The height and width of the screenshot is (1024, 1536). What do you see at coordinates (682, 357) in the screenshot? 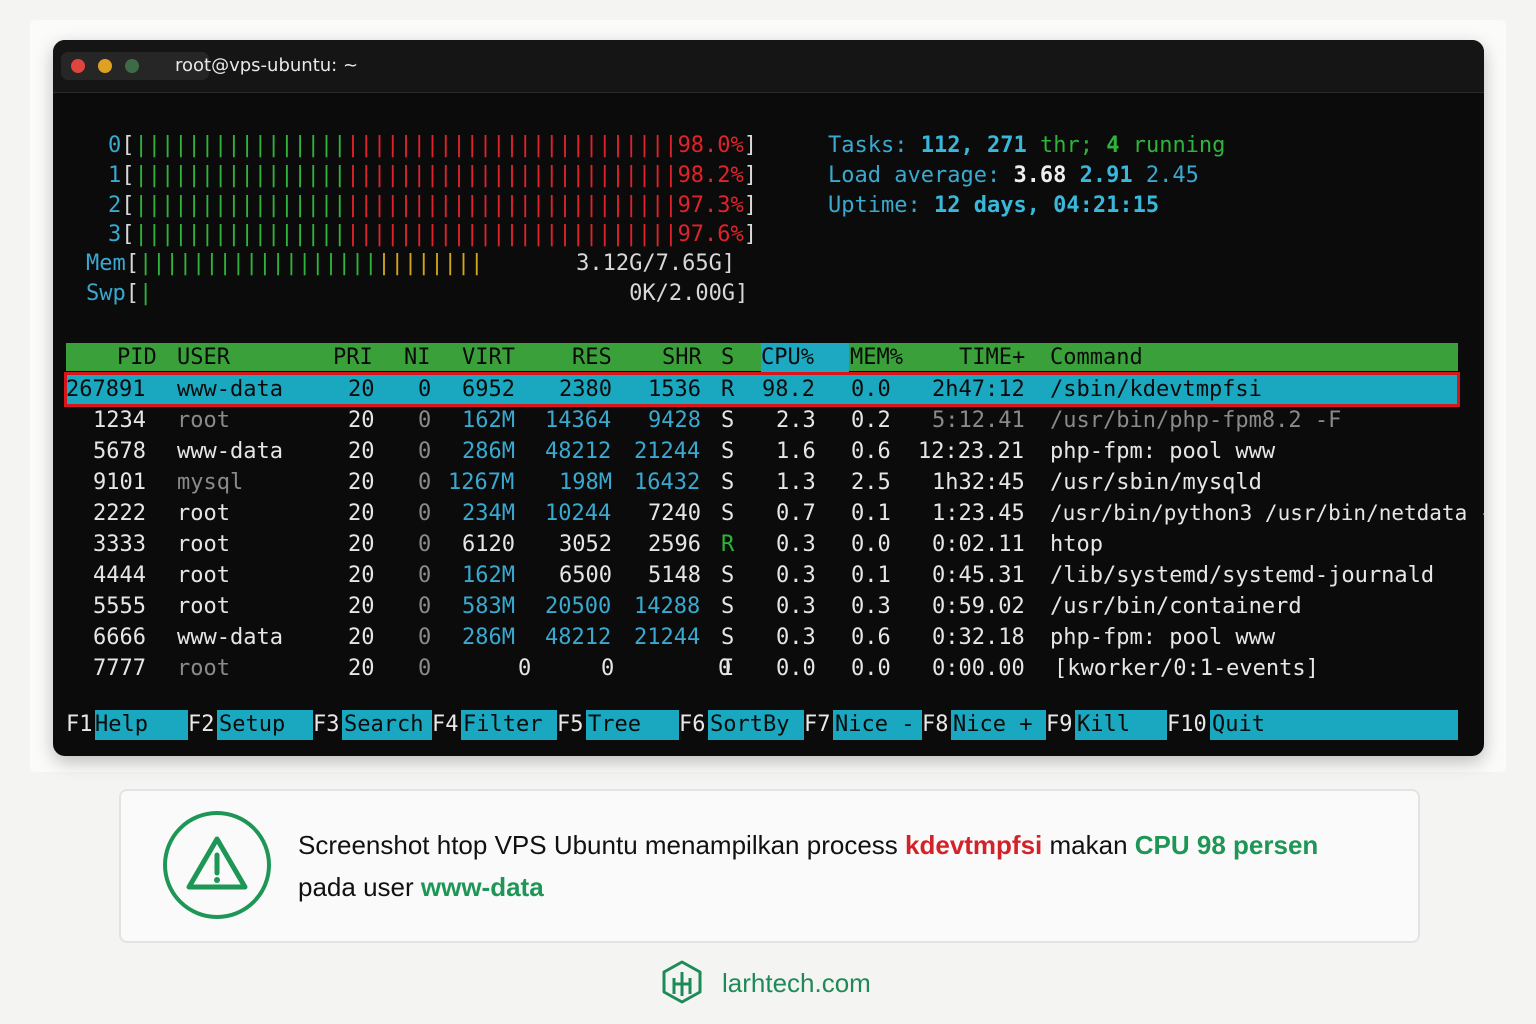
I see `col-shr: SHR` at bounding box center [682, 357].